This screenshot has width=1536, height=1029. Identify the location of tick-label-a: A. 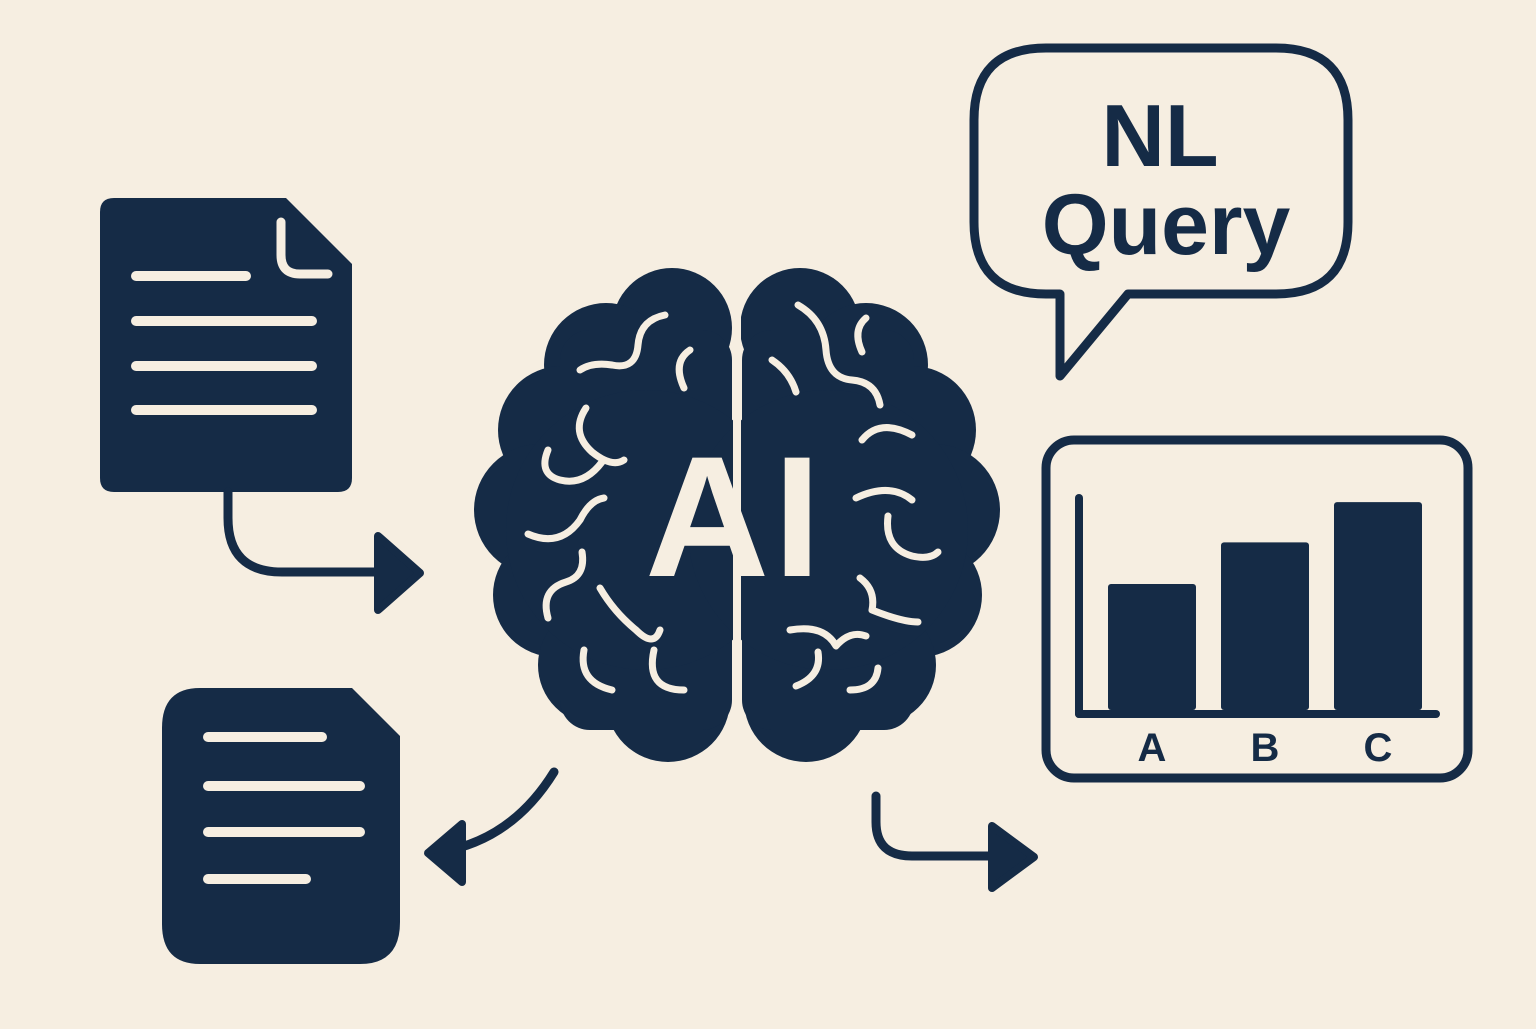
(1152, 748).